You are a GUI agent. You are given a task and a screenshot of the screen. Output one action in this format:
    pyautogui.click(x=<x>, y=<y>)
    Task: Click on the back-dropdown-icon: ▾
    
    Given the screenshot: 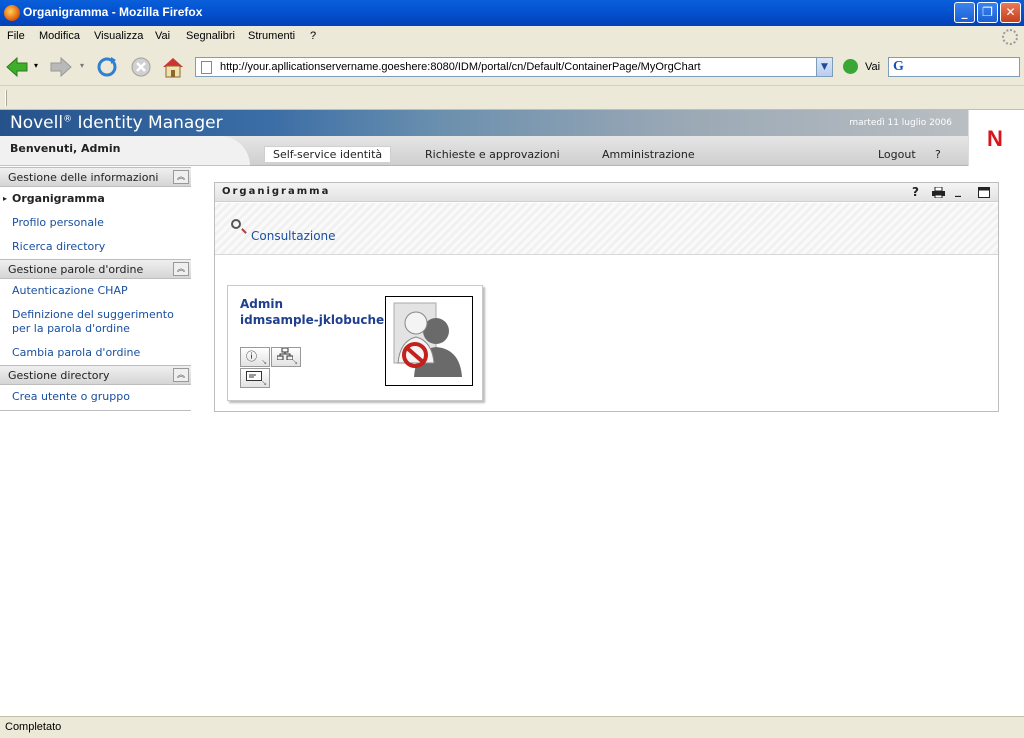 What is the action you would take?
    pyautogui.click(x=36, y=65)
    